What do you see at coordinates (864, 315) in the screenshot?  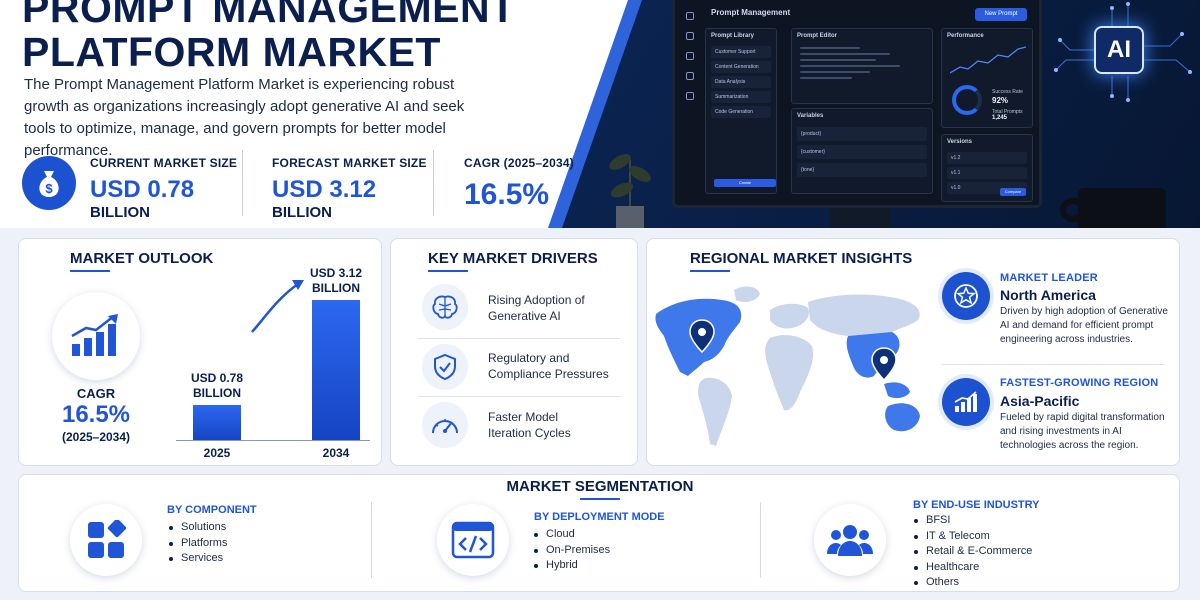 I see `north-asia-shape` at bounding box center [864, 315].